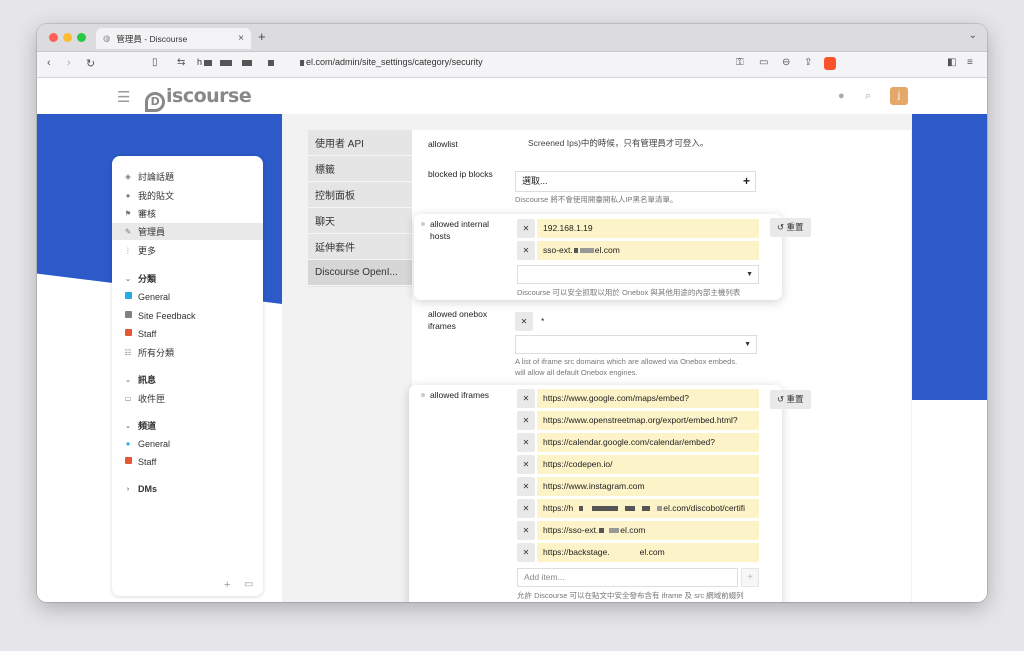  Describe the element at coordinates (648, 250) in the screenshot. I see `internal-host-value: sso-ext. el.com` at that location.